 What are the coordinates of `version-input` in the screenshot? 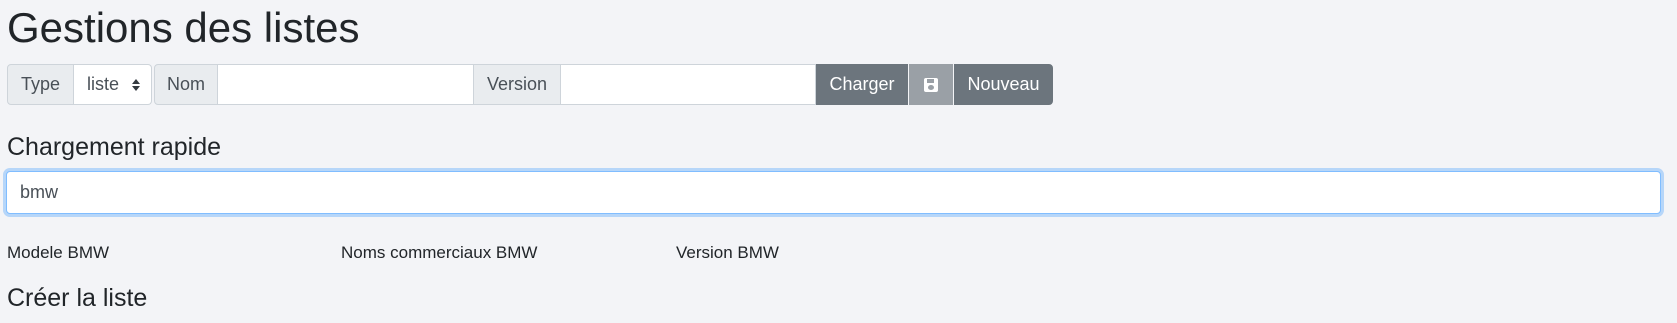 It's located at (689, 84).